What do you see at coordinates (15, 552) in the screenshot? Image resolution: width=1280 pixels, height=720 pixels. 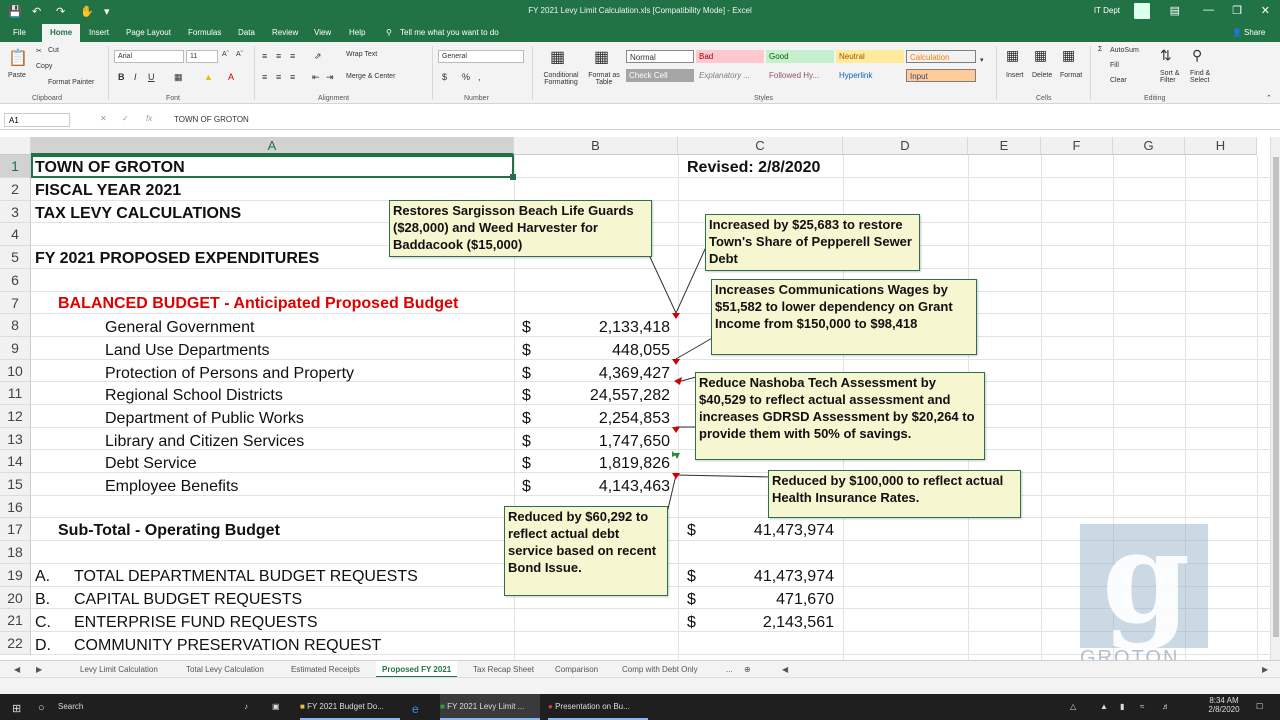 I see `row-header: 18` at bounding box center [15, 552].